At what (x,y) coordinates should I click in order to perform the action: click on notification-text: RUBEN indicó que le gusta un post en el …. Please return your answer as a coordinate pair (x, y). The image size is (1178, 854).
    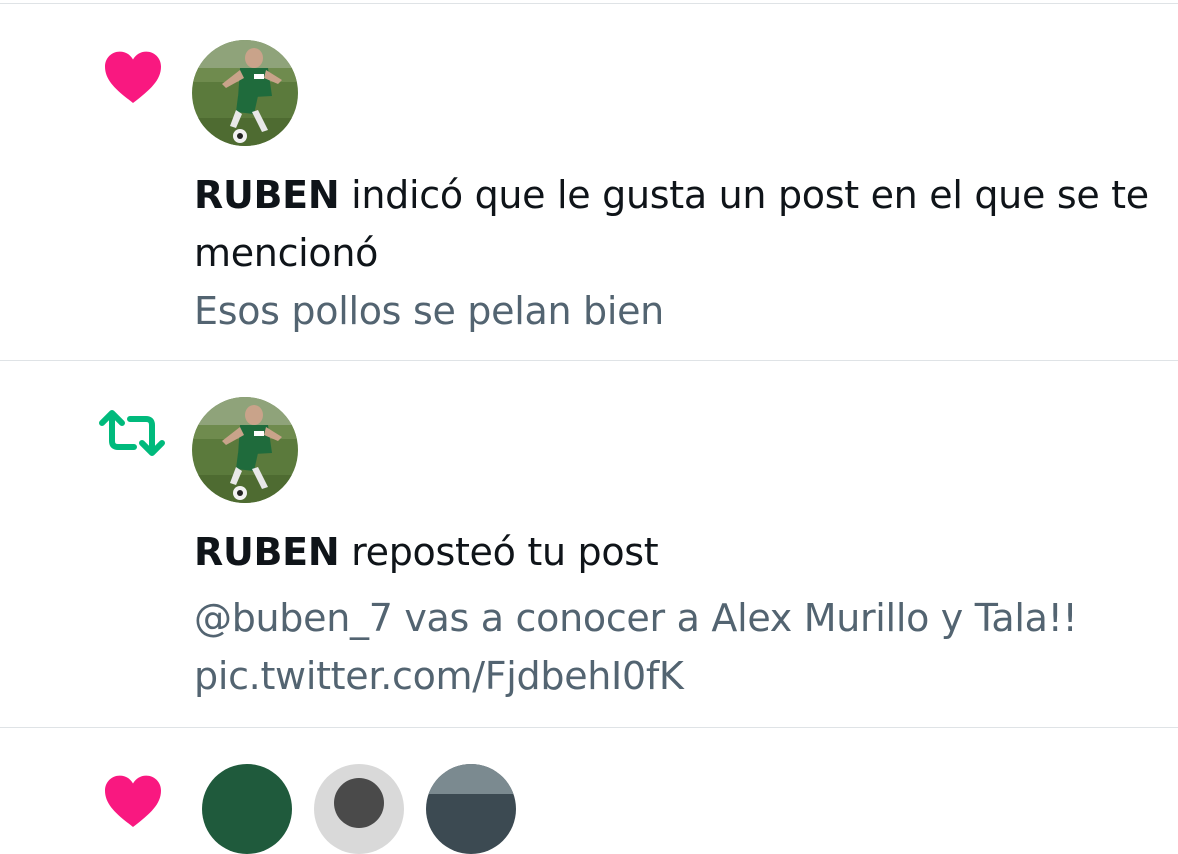
    Looking at the image, I should click on (674, 224).